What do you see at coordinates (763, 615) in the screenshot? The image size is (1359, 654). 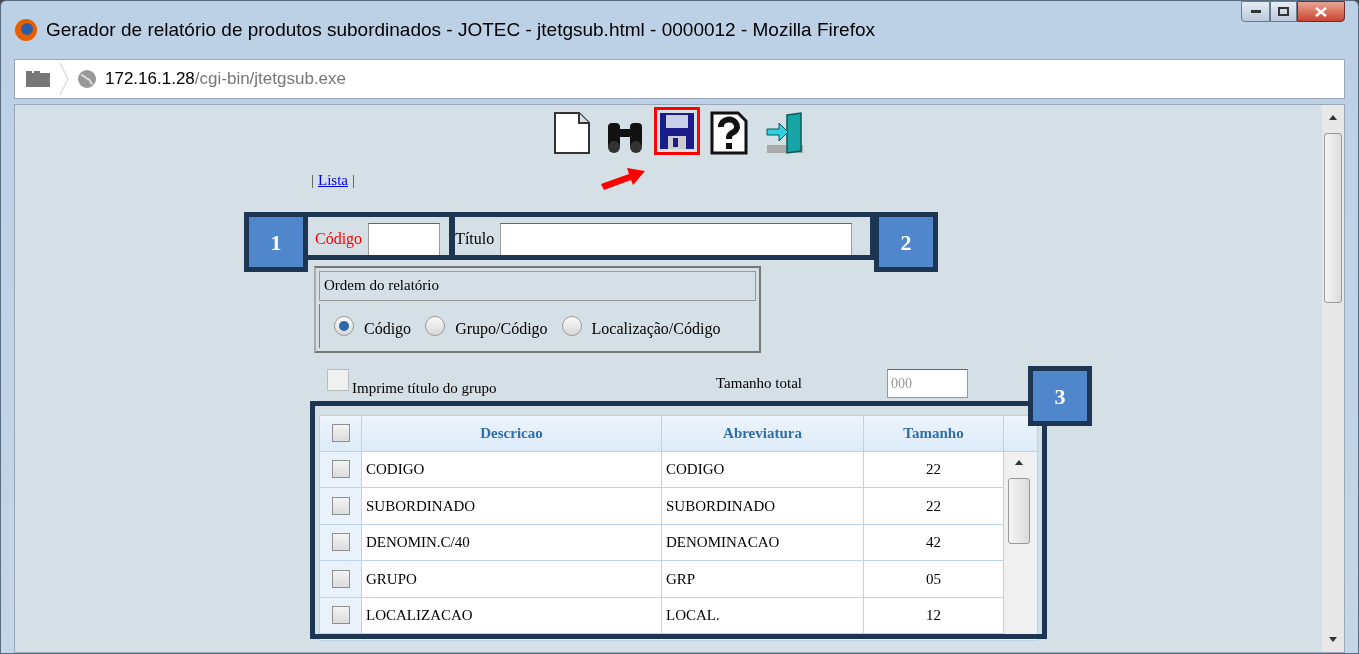 I see `table-cell: LOCAL.` at bounding box center [763, 615].